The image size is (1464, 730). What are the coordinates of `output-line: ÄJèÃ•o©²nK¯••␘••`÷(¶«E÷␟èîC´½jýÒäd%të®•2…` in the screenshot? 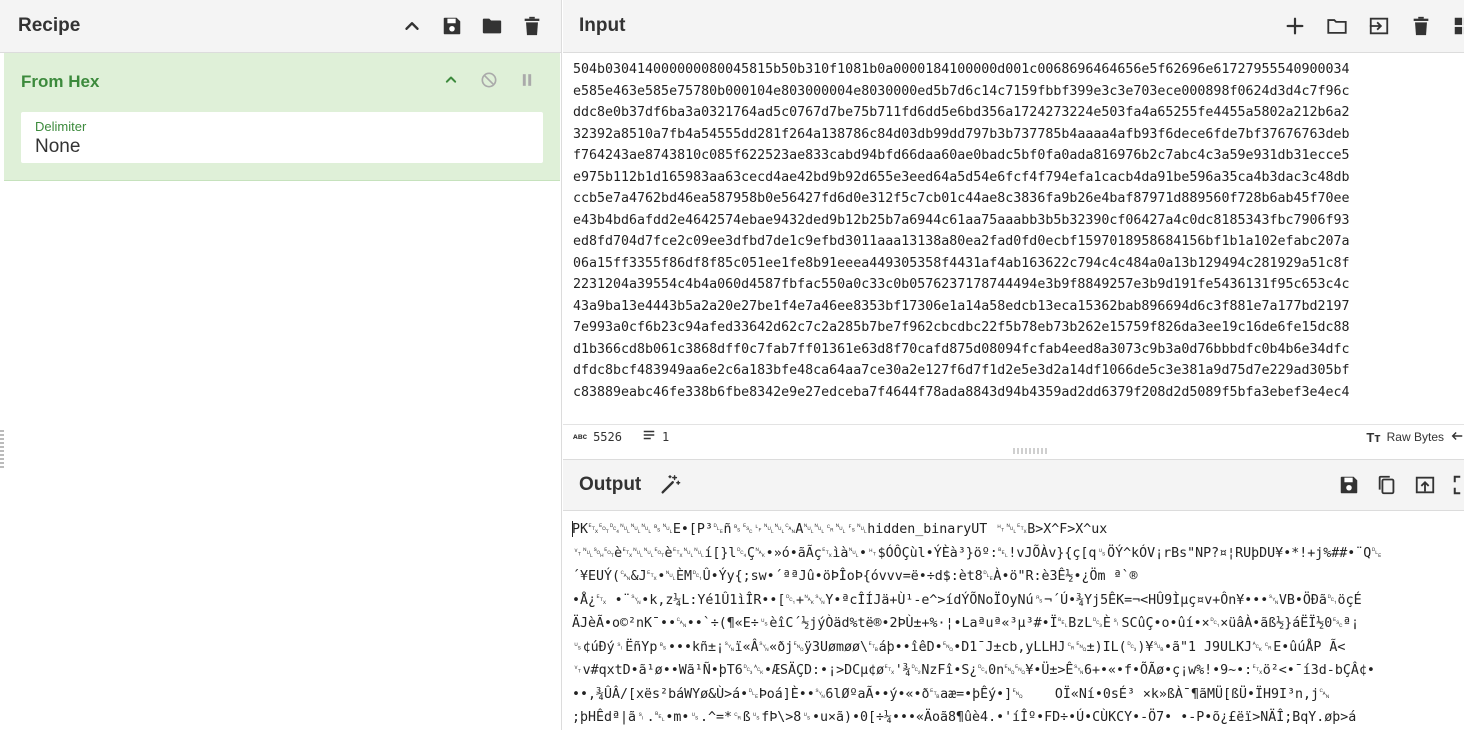 It's located at (965, 623).